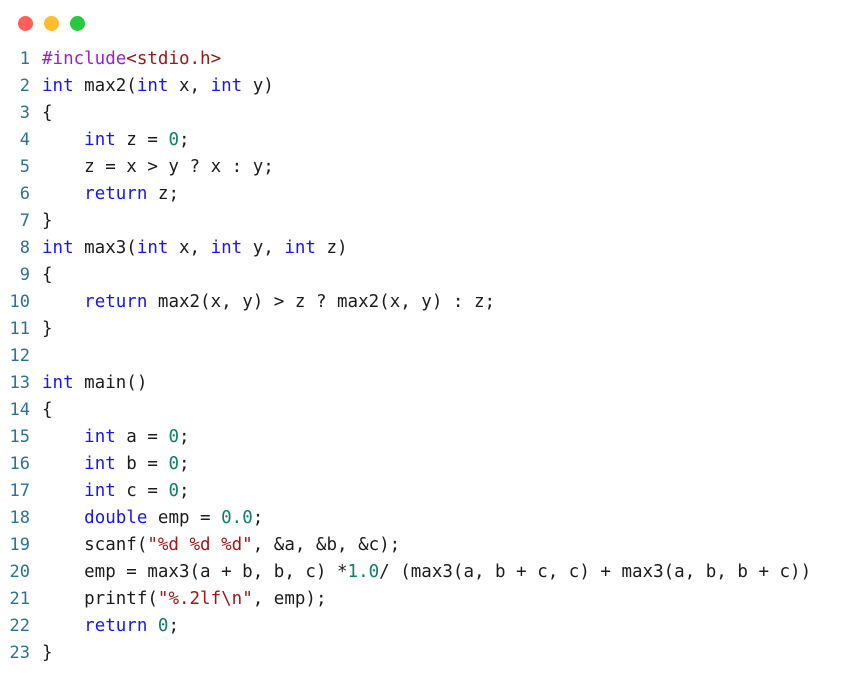  Describe the element at coordinates (424, 194) in the screenshot. I see `code-line: 6 return z;` at that location.